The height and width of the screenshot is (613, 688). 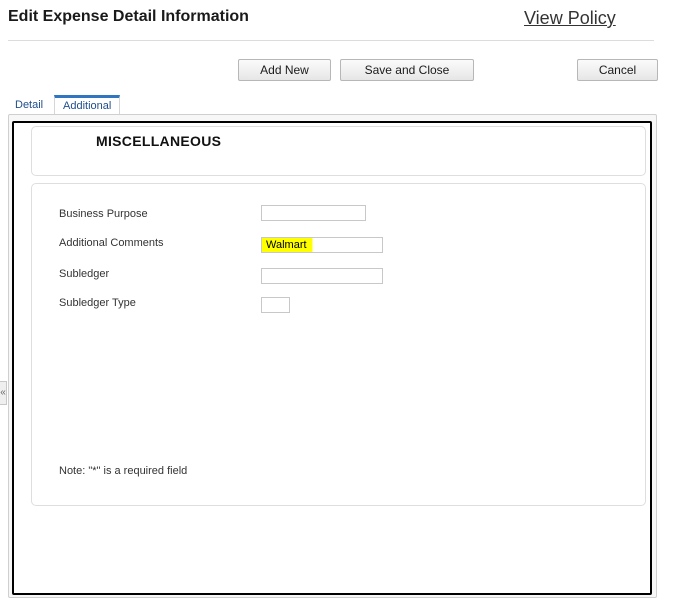 What do you see at coordinates (322, 276) in the screenshot?
I see `subledger-input` at bounding box center [322, 276].